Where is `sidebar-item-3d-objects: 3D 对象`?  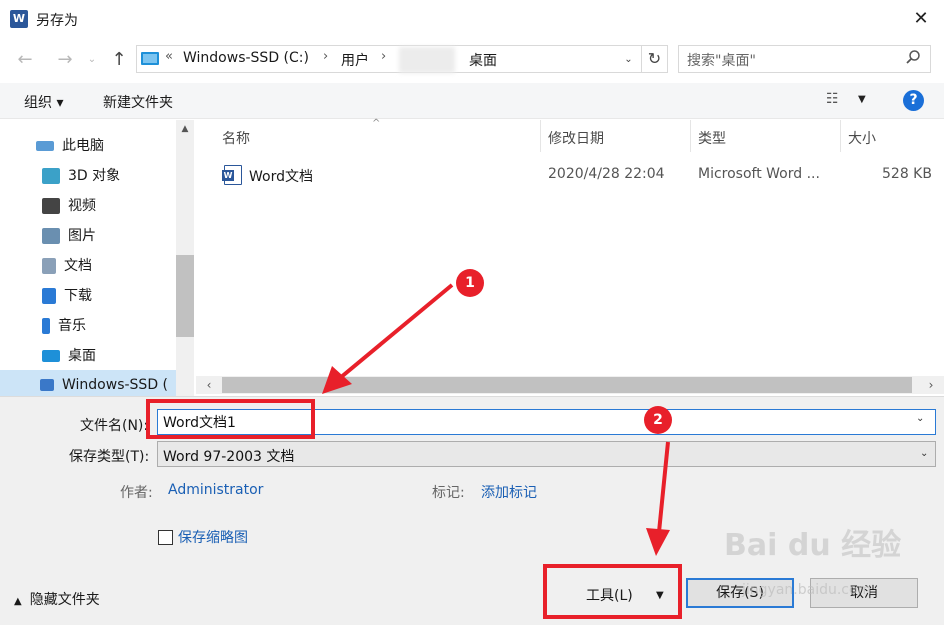 sidebar-item-3d-objects: 3D 对象 is located at coordinates (112, 176).